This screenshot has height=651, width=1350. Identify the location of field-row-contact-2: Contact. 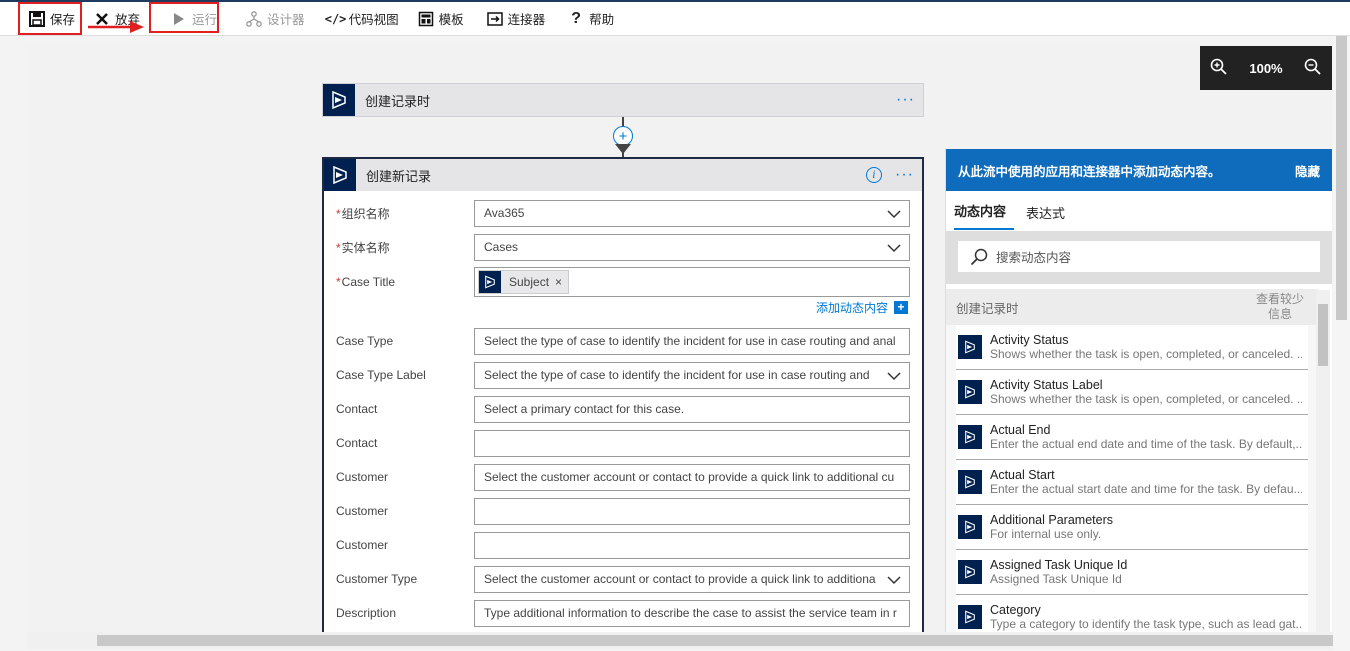
(623, 443).